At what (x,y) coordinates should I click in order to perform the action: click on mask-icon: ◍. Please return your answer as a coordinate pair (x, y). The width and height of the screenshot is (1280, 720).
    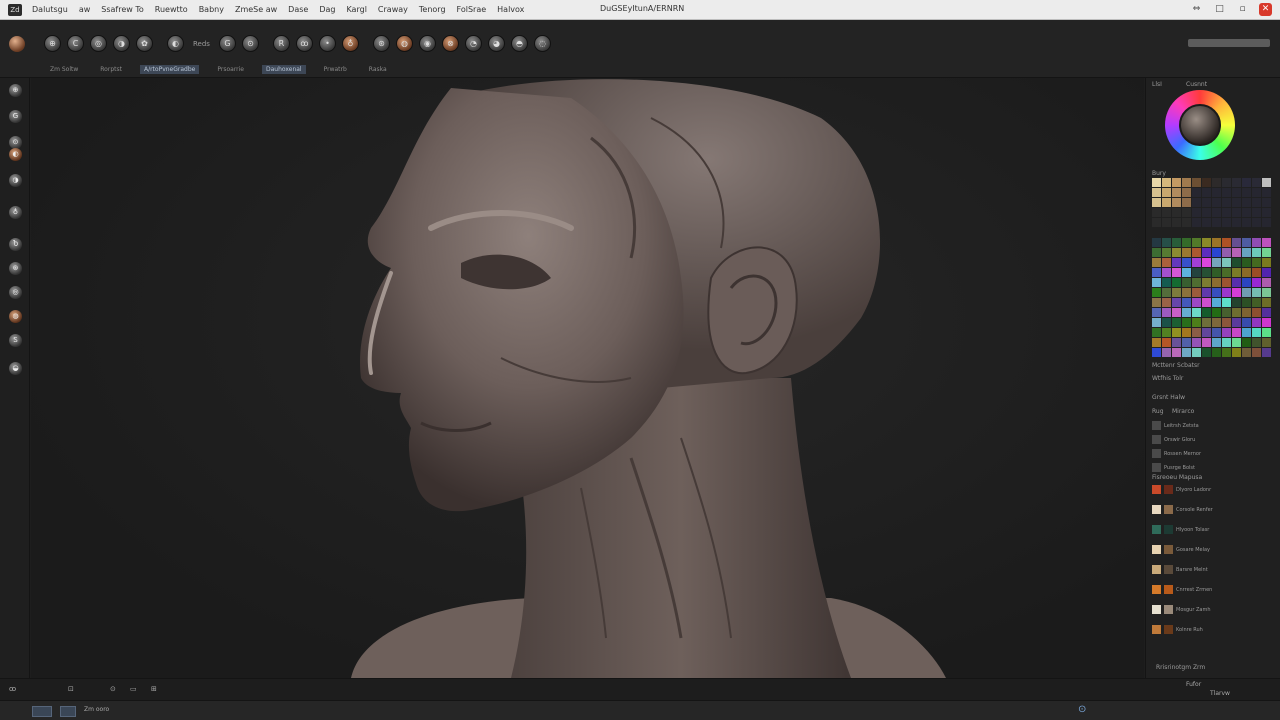
    Looking at the image, I should click on (15, 316).